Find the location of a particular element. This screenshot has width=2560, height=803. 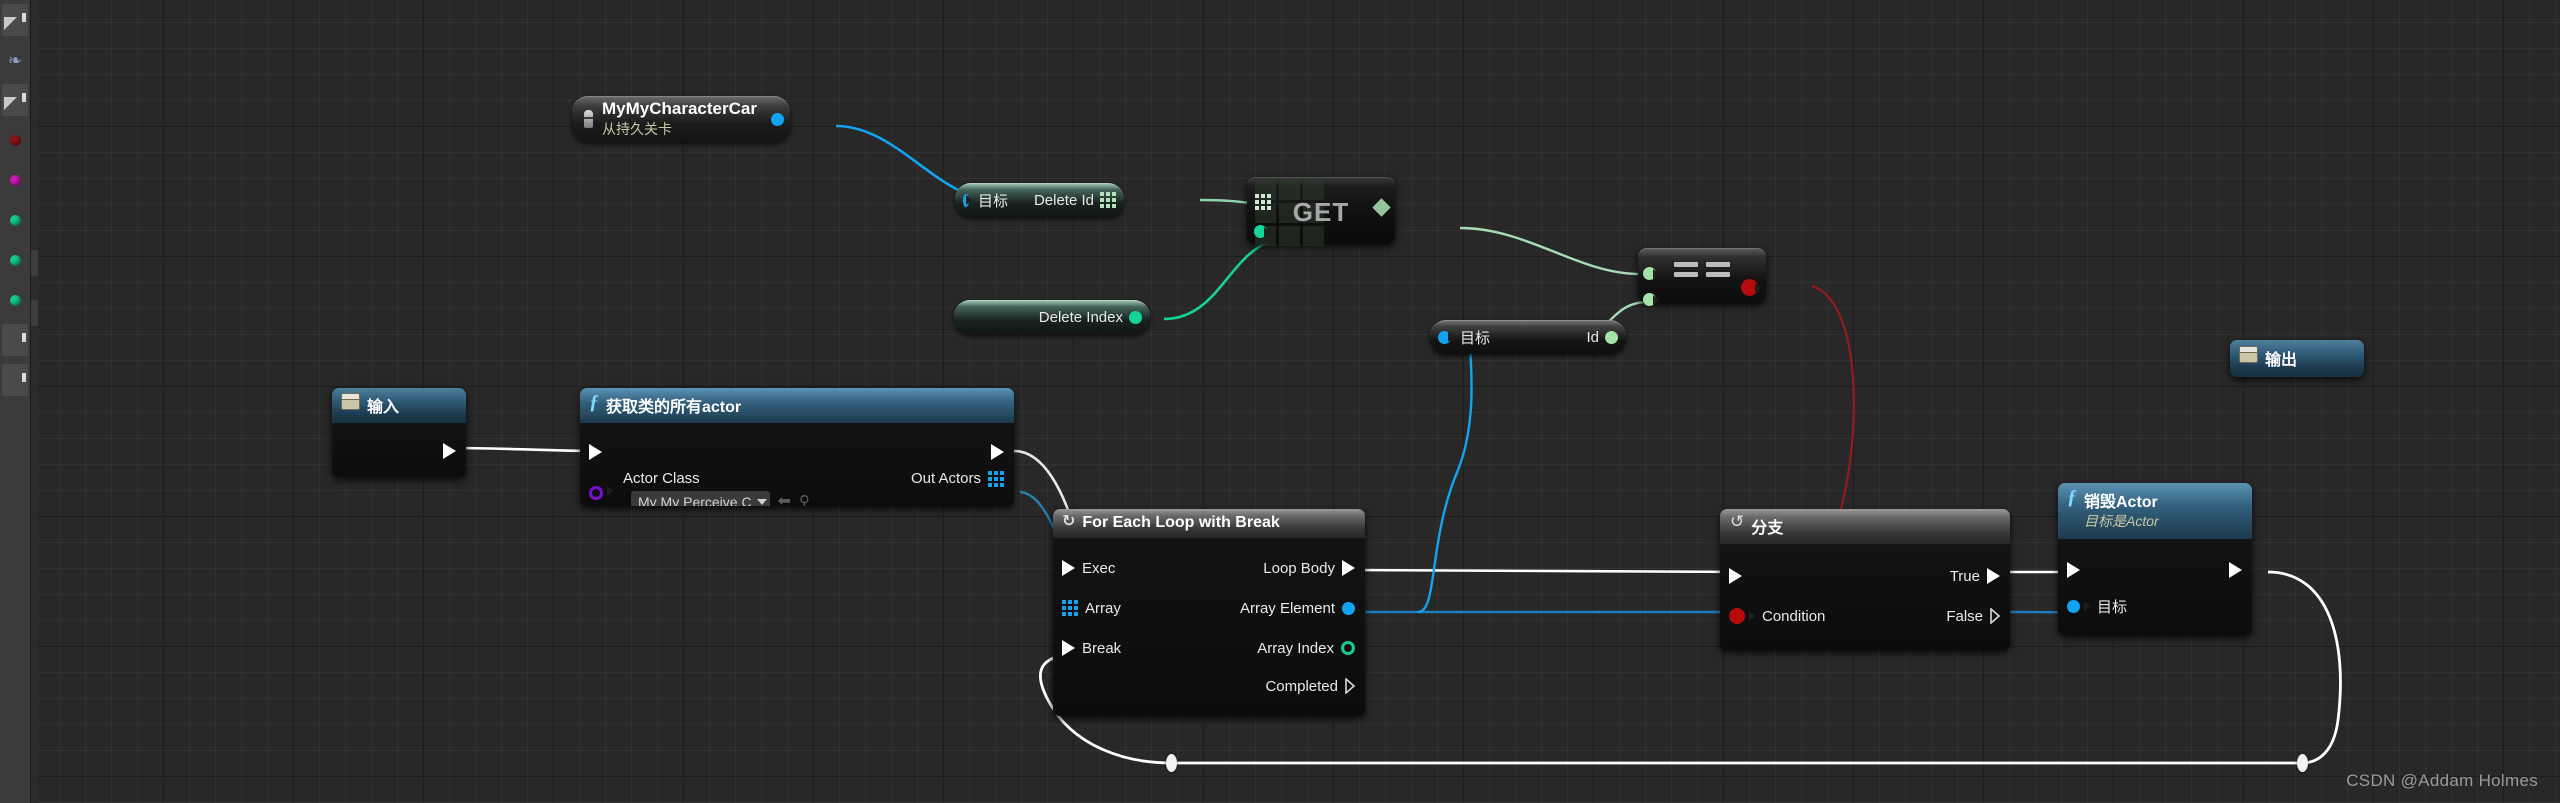

pin-label-condition: Condition is located at coordinates (1794, 616).